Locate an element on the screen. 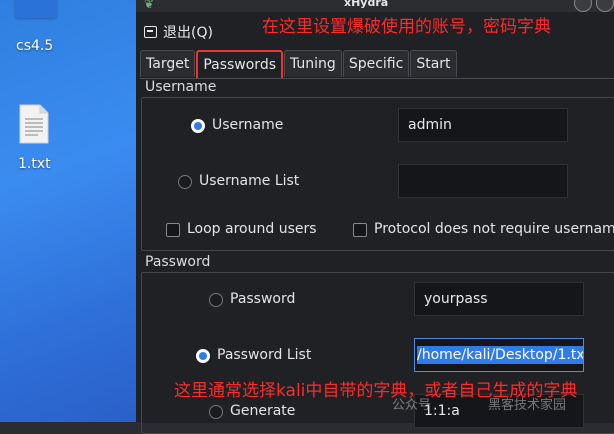 The width and height of the screenshot is (614, 434). protocol-no-username-label: Protocol does not require usernames is located at coordinates (494, 229).